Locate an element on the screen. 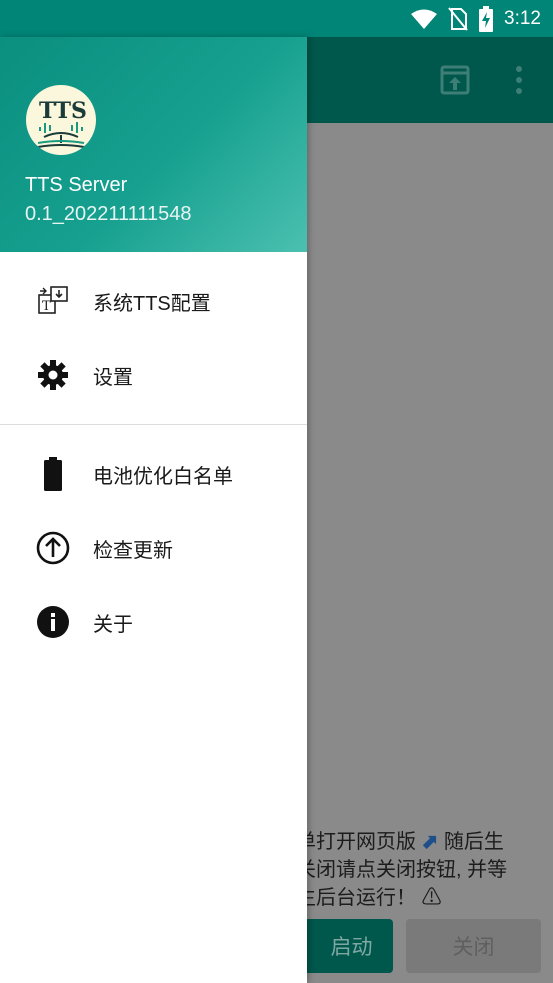 Image resolution: width=553 pixels, height=983 pixels. menu-item-check-update: 检查更新 is located at coordinates (153, 548).